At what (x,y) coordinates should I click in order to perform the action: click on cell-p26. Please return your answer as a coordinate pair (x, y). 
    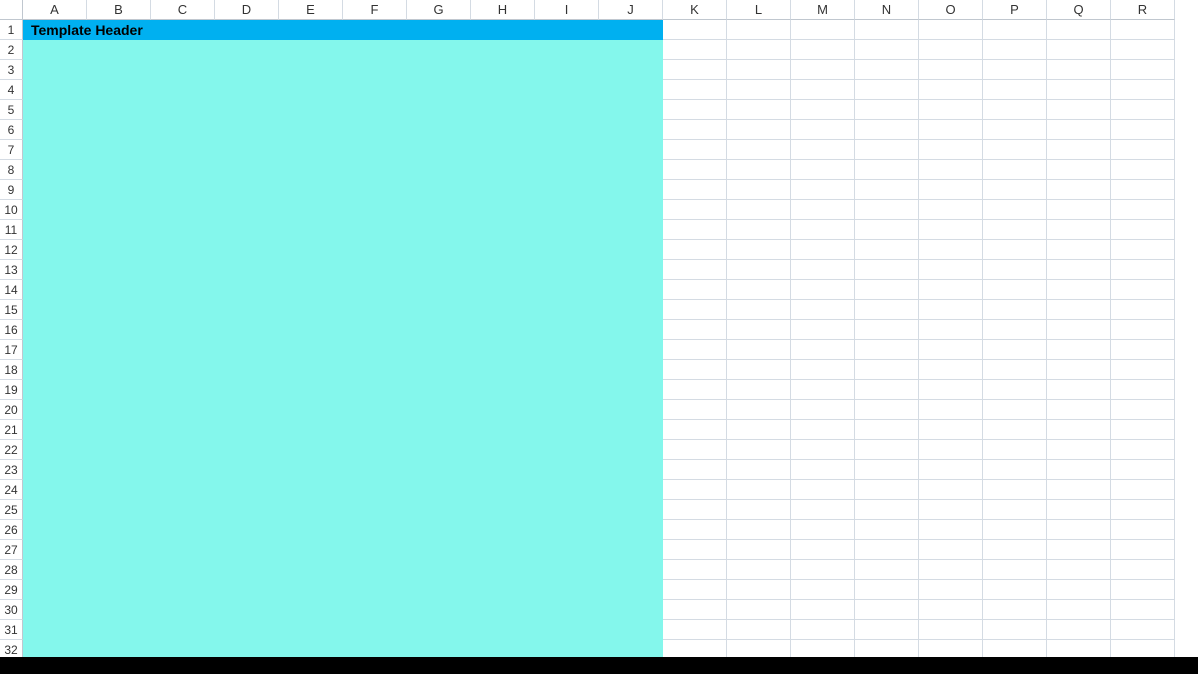
    Looking at the image, I should click on (1015, 530).